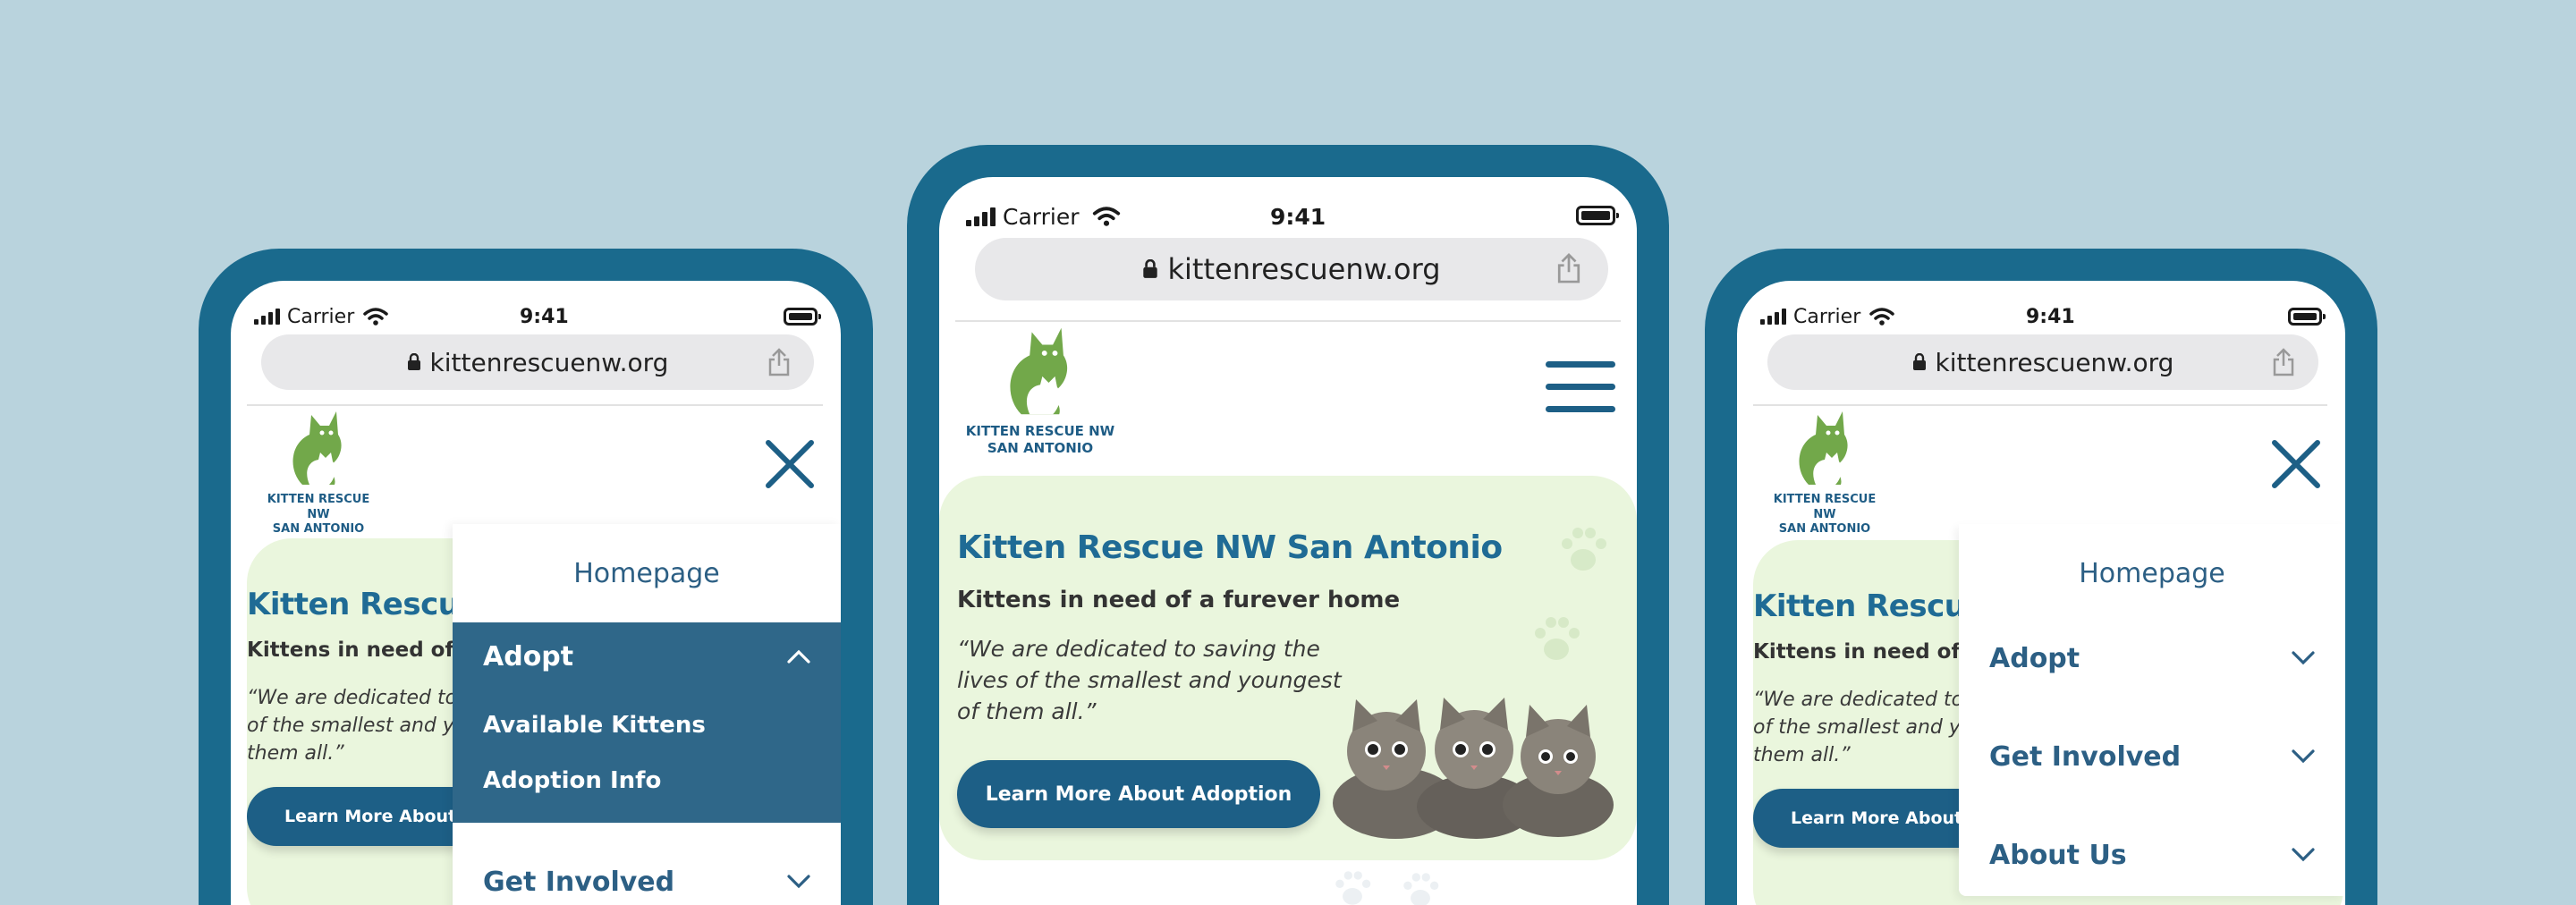 The image size is (2576, 905). What do you see at coordinates (594, 726) in the screenshot?
I see `menu-available-kittens: Available Kittens` at bounding box center [594, 726].